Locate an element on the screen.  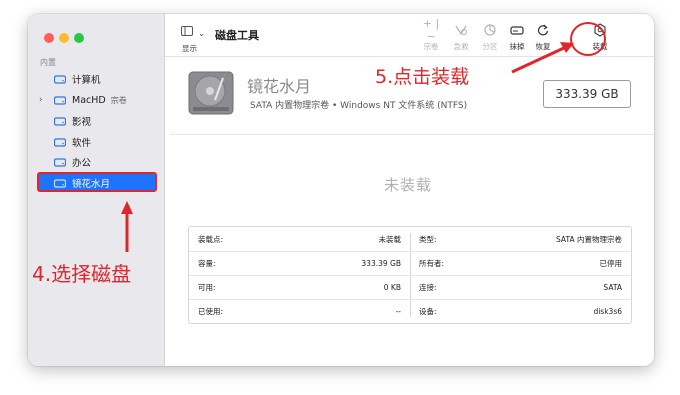
table-label: 可用: is located at coordinates (207, 287).